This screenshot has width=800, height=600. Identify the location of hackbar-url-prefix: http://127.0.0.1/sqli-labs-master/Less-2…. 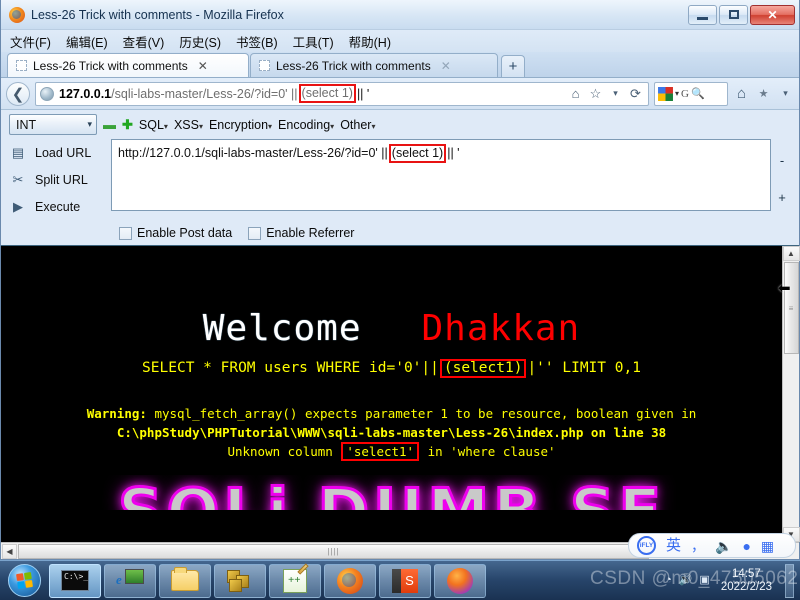
(253, 153).